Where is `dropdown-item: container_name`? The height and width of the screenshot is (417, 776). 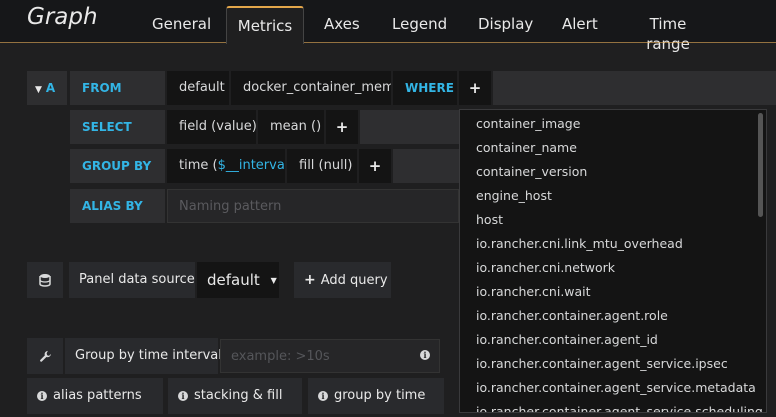 dropdown-item: container_name is located at coordinates (613, 148).